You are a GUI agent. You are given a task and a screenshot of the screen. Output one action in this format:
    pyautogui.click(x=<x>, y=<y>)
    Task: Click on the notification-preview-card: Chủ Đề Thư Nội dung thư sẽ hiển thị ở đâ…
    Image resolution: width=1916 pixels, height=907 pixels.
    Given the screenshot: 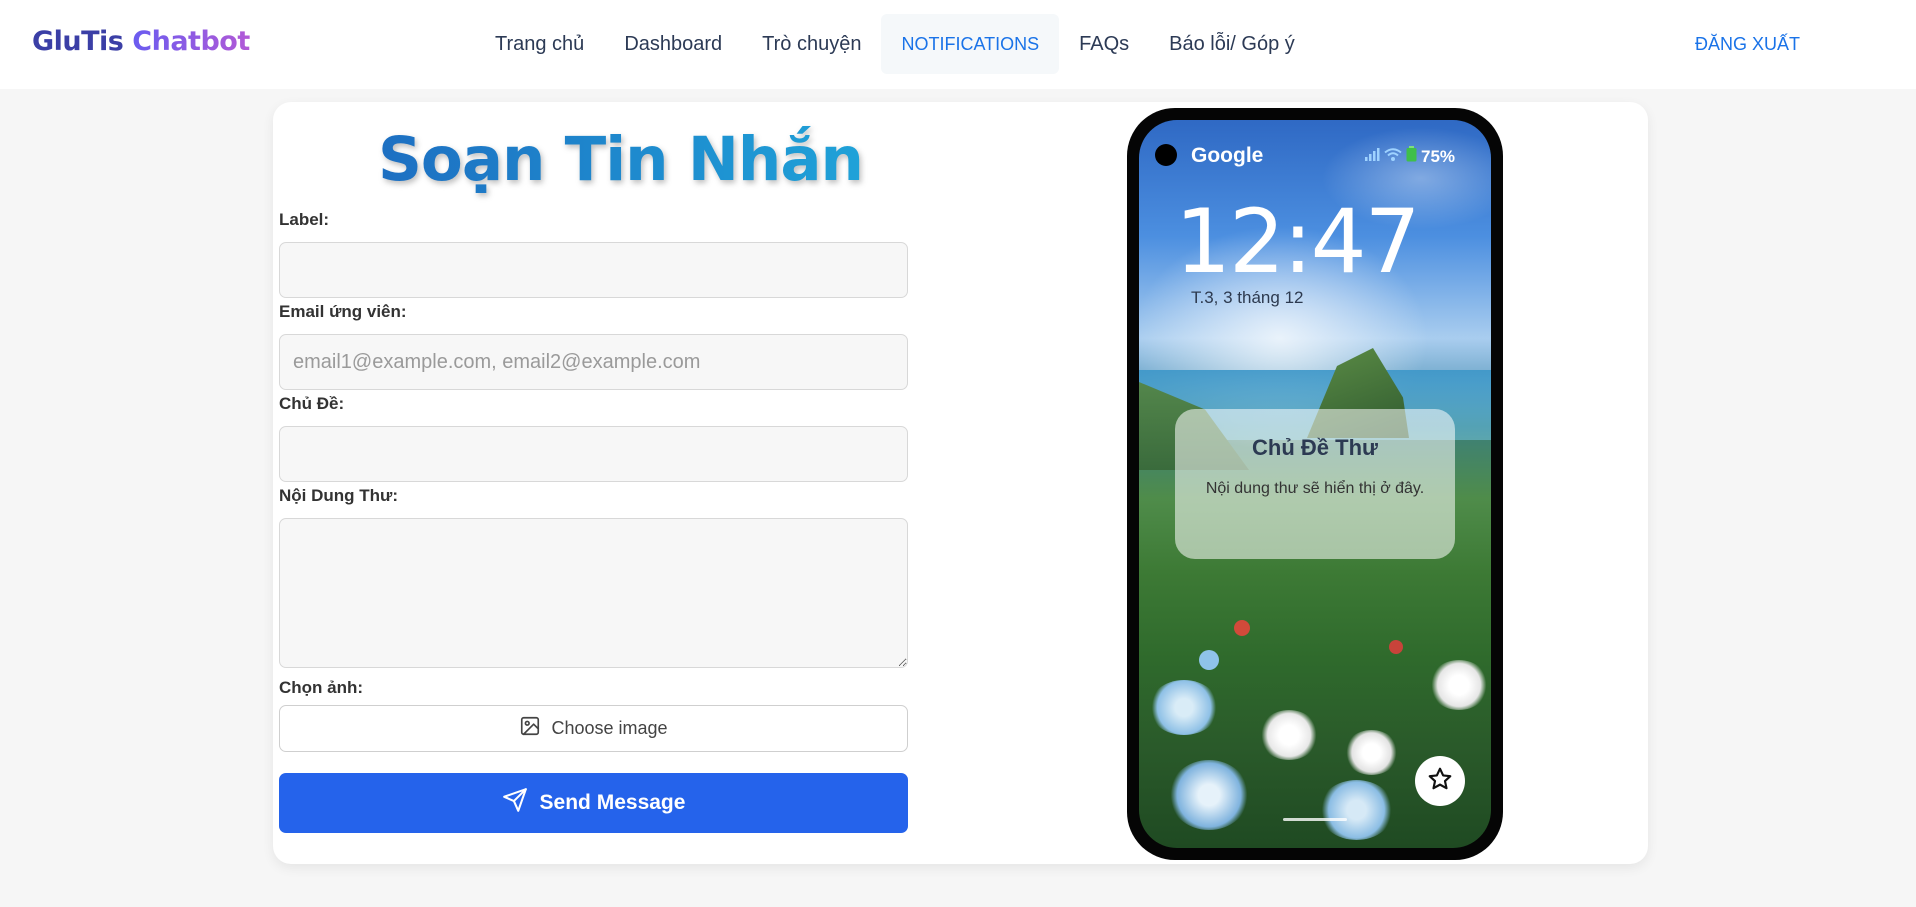 What is the action you would take?
    pyautogui.click(x=1315, y=484)
    